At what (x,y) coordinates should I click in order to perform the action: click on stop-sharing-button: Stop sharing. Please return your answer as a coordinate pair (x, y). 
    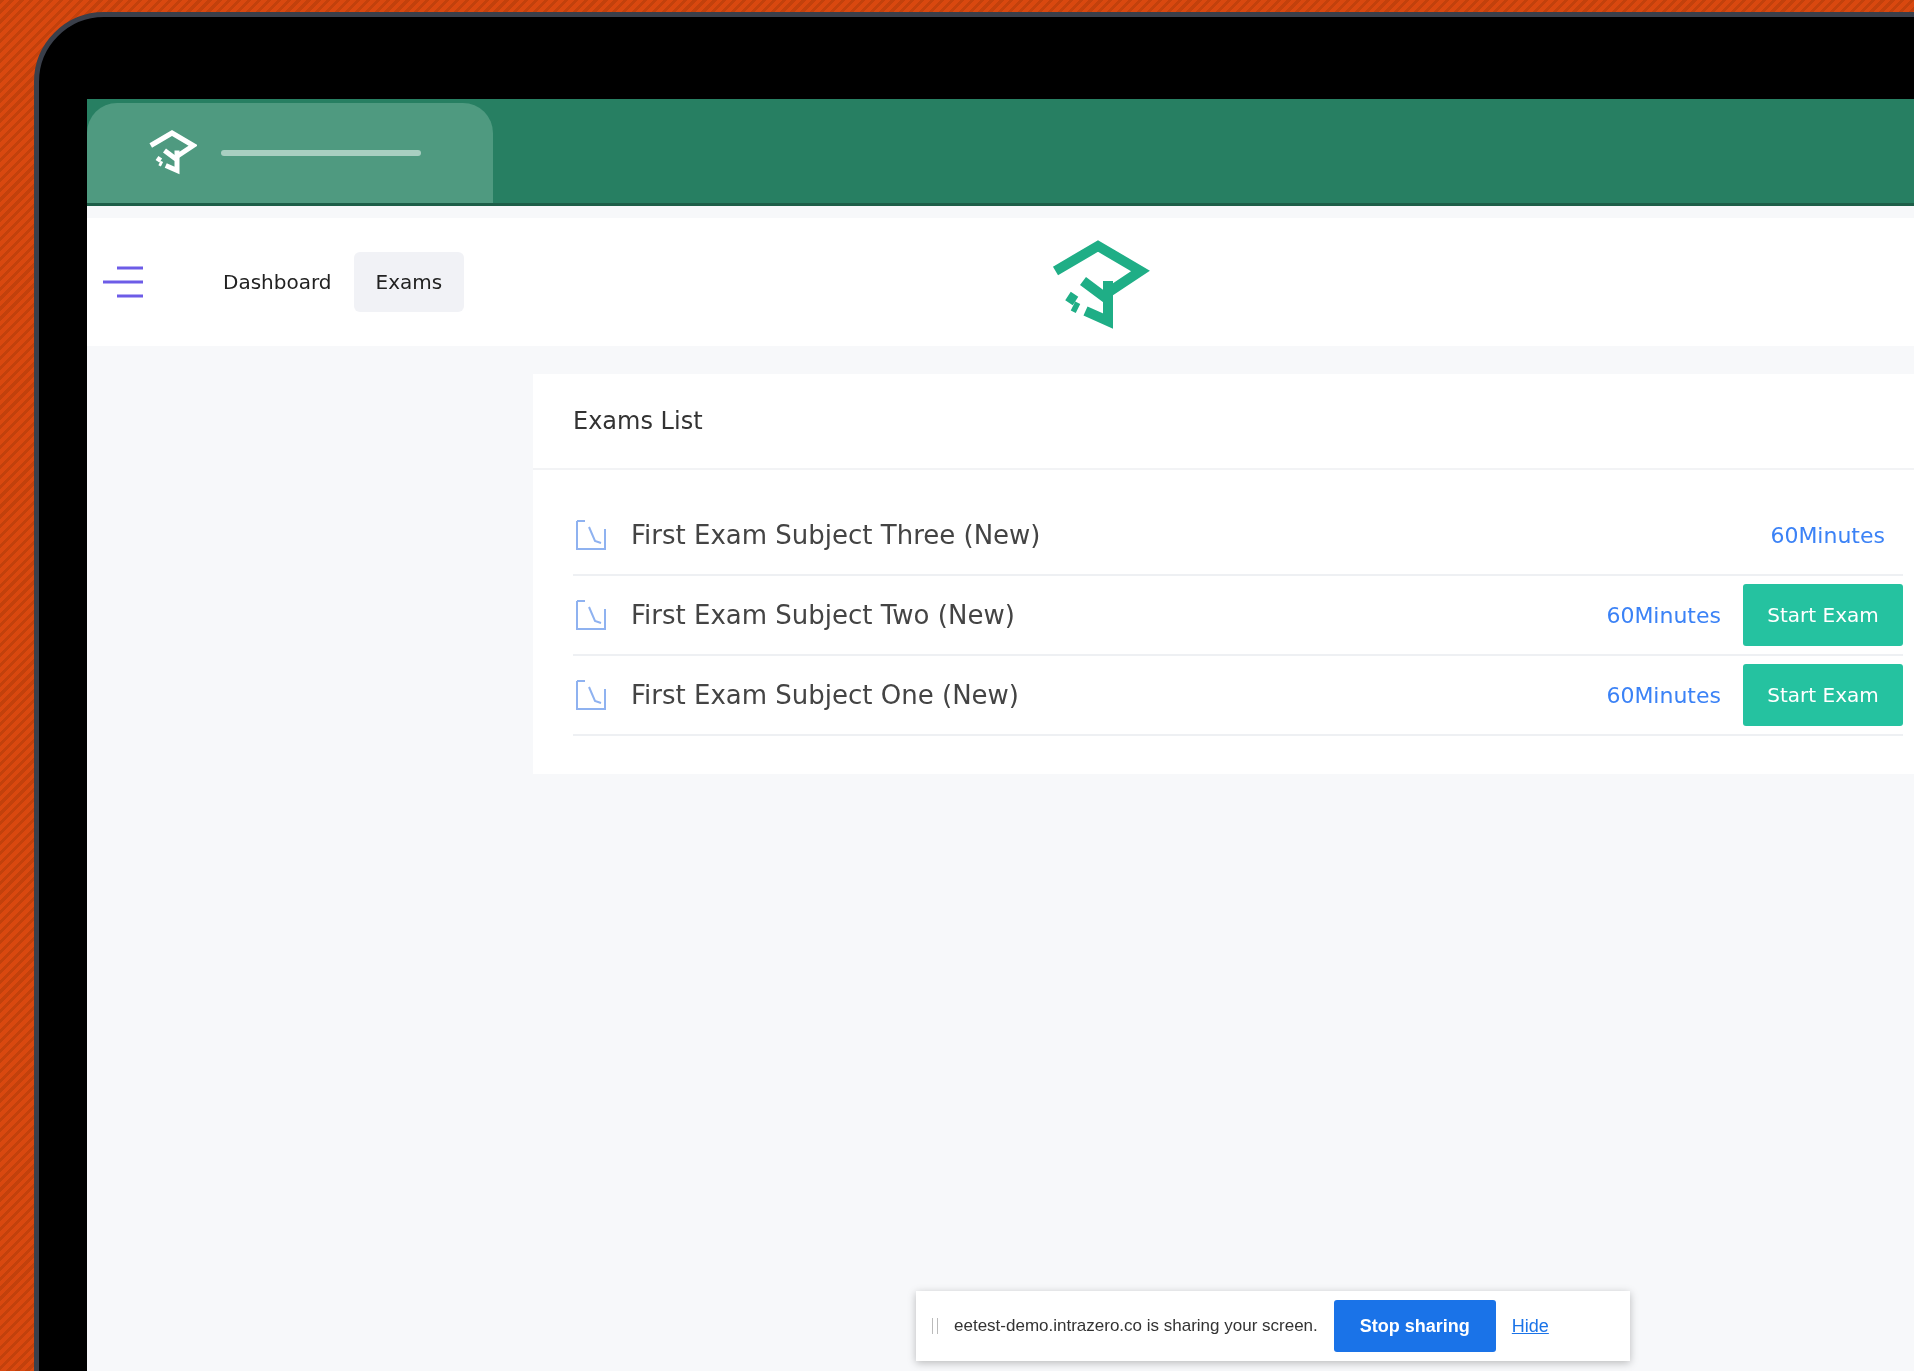
    Looking at the image, I should click on (1414, 1326).